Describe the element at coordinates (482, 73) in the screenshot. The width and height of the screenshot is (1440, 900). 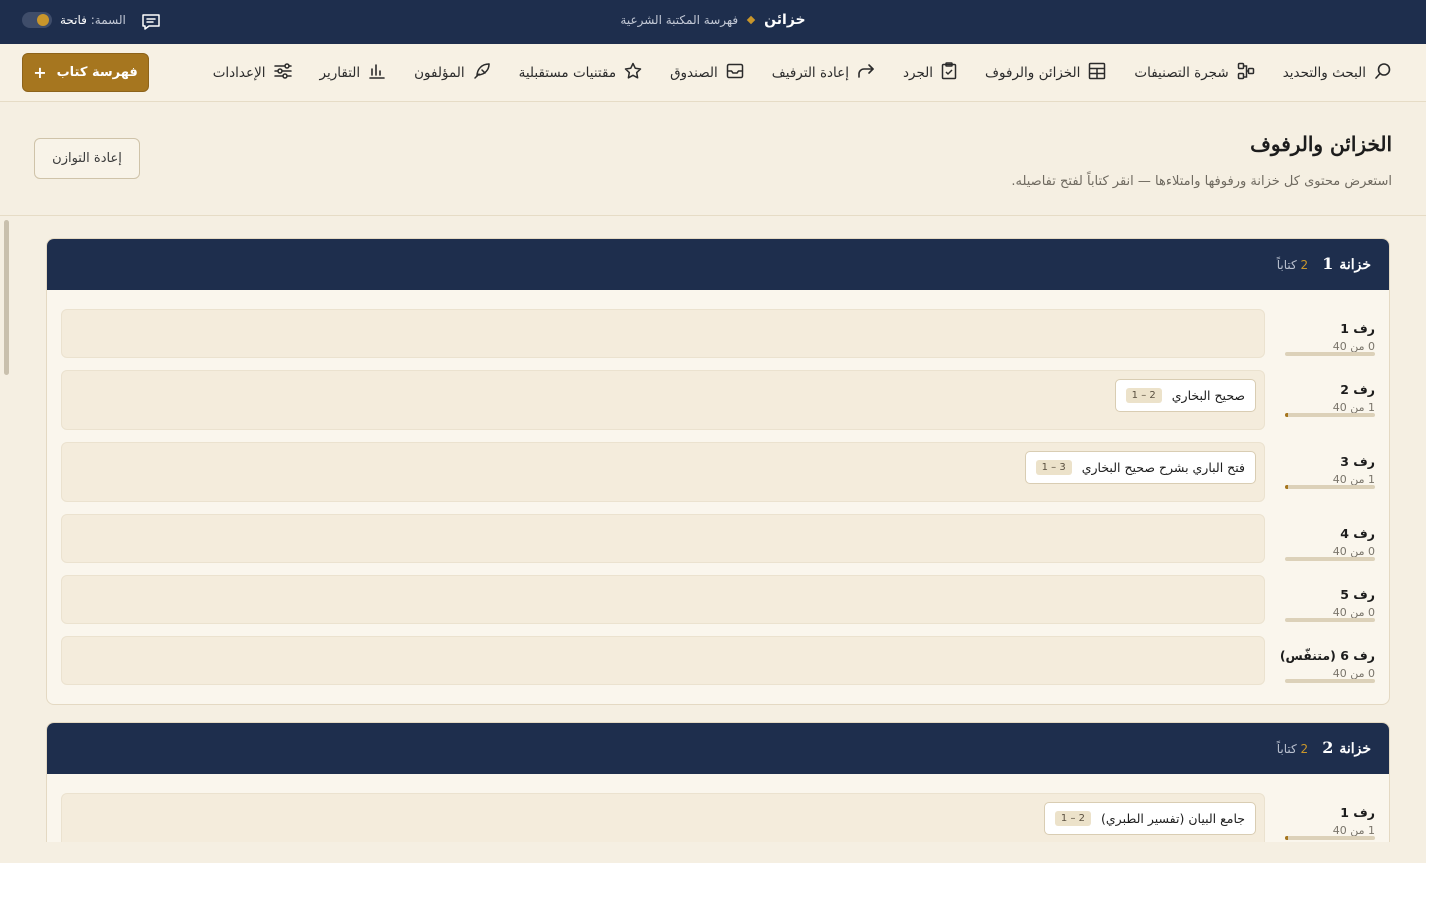
I see `quill-icon` at that location.